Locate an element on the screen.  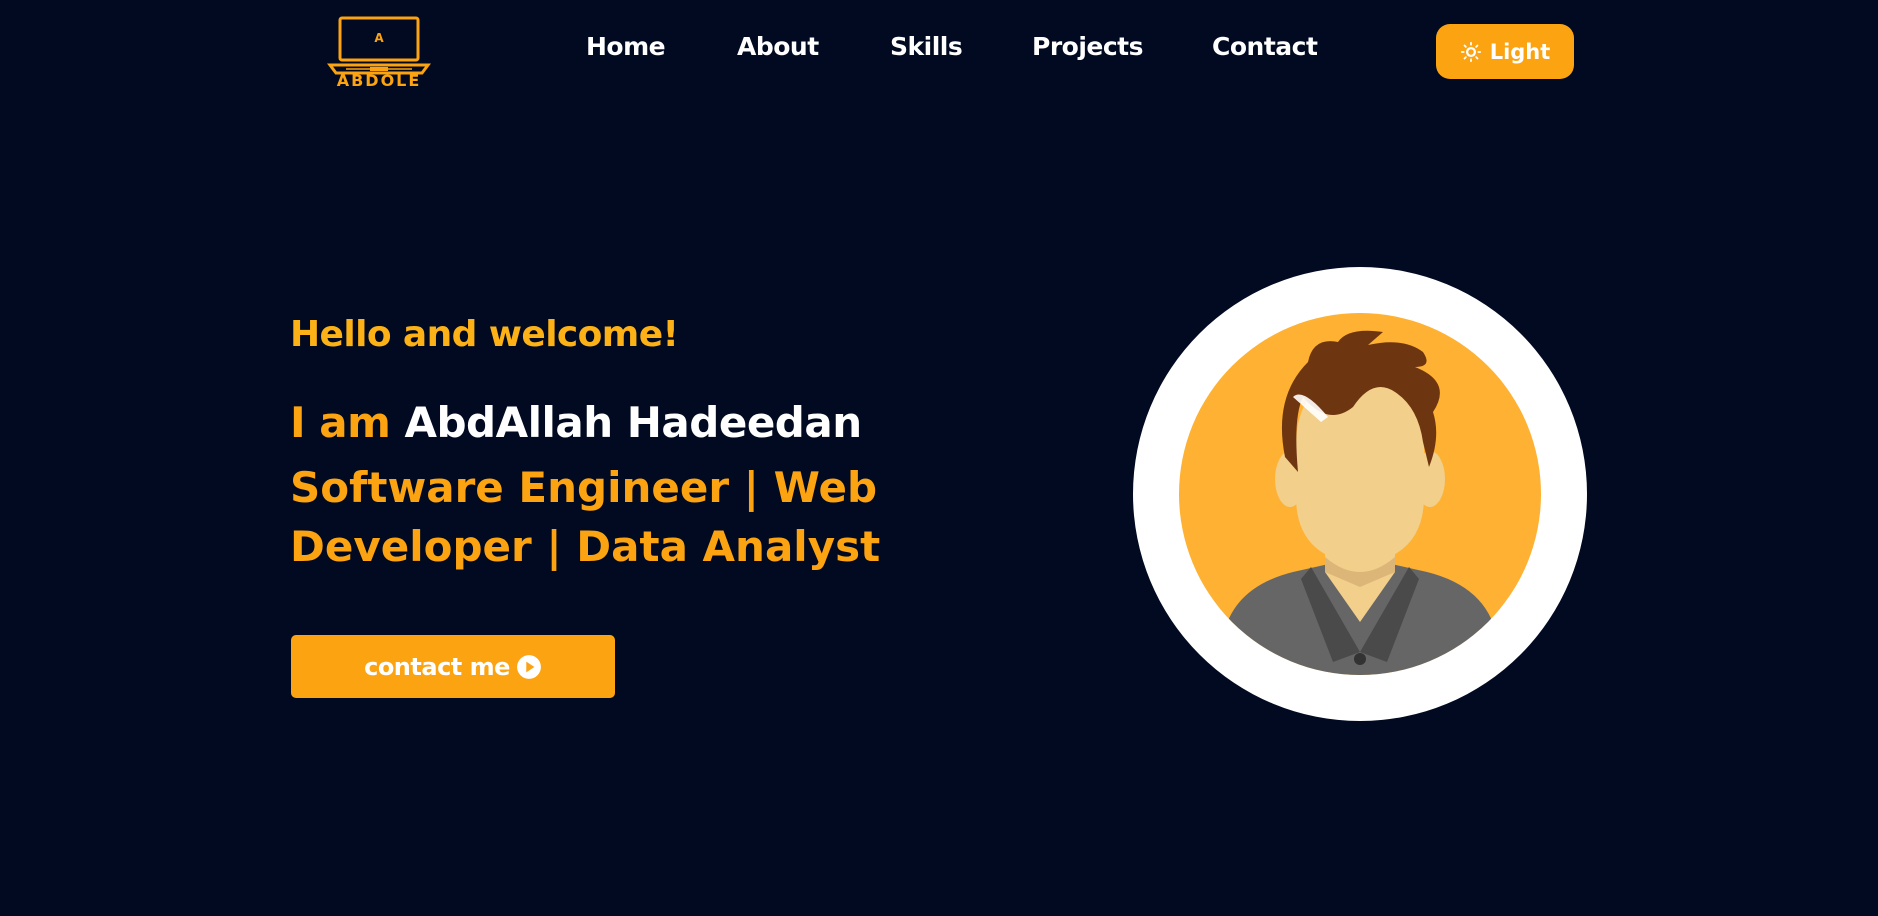
nav-link-skills: Skills is located at coordinates (926, 46).